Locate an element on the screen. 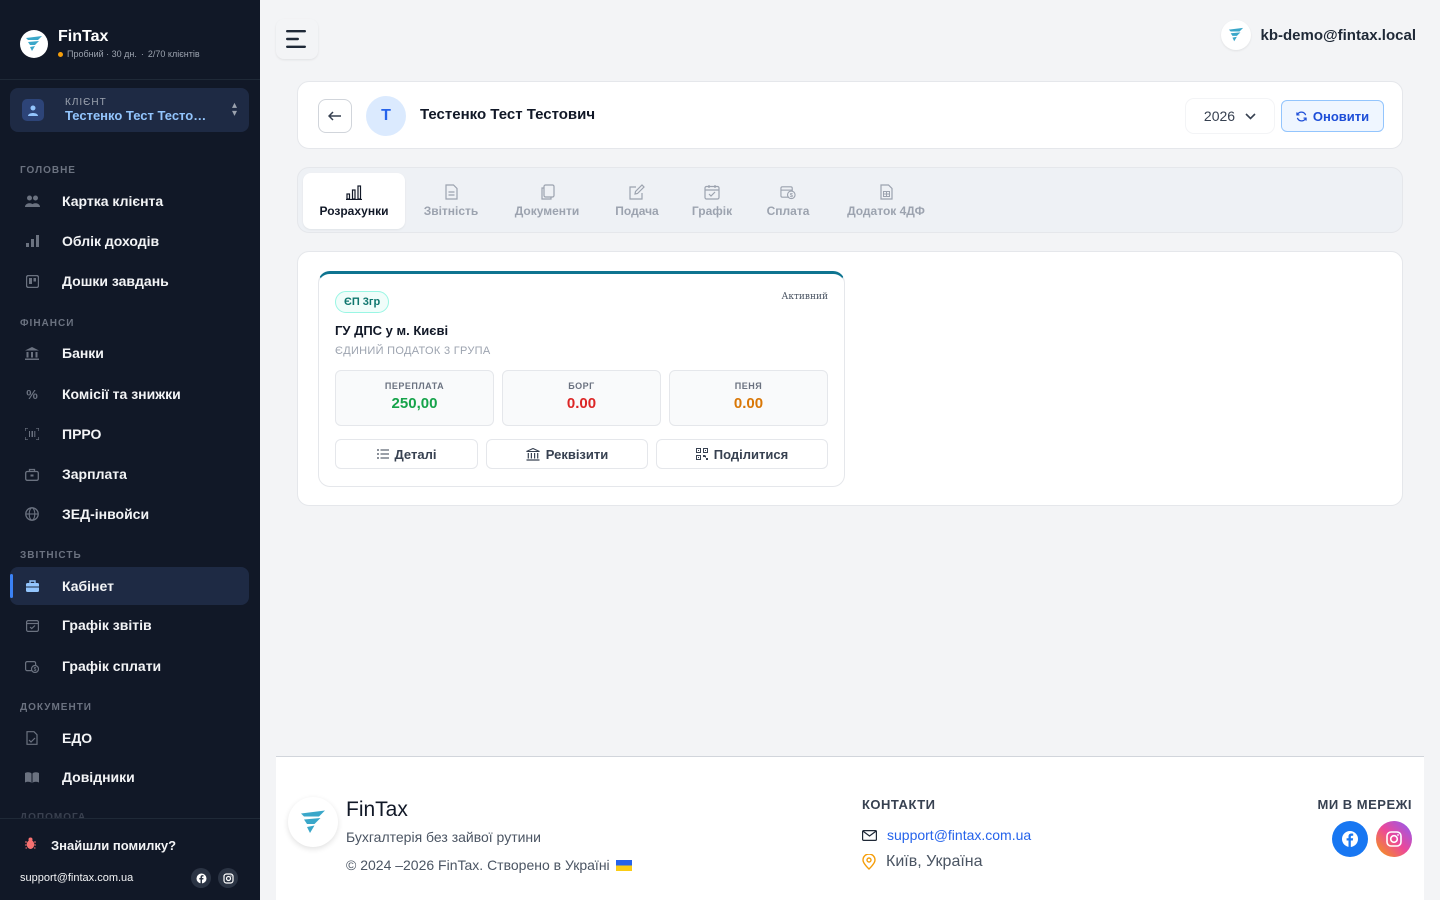 Image resolution: width=1440 pixels, height=900 pixels. tab-label: Сплата is located at coordinates (788, 211).